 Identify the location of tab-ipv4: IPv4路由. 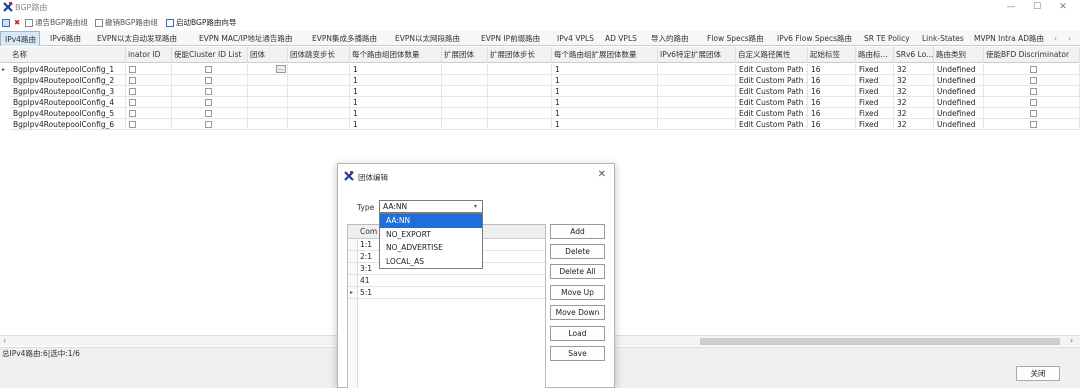
(20, 38).